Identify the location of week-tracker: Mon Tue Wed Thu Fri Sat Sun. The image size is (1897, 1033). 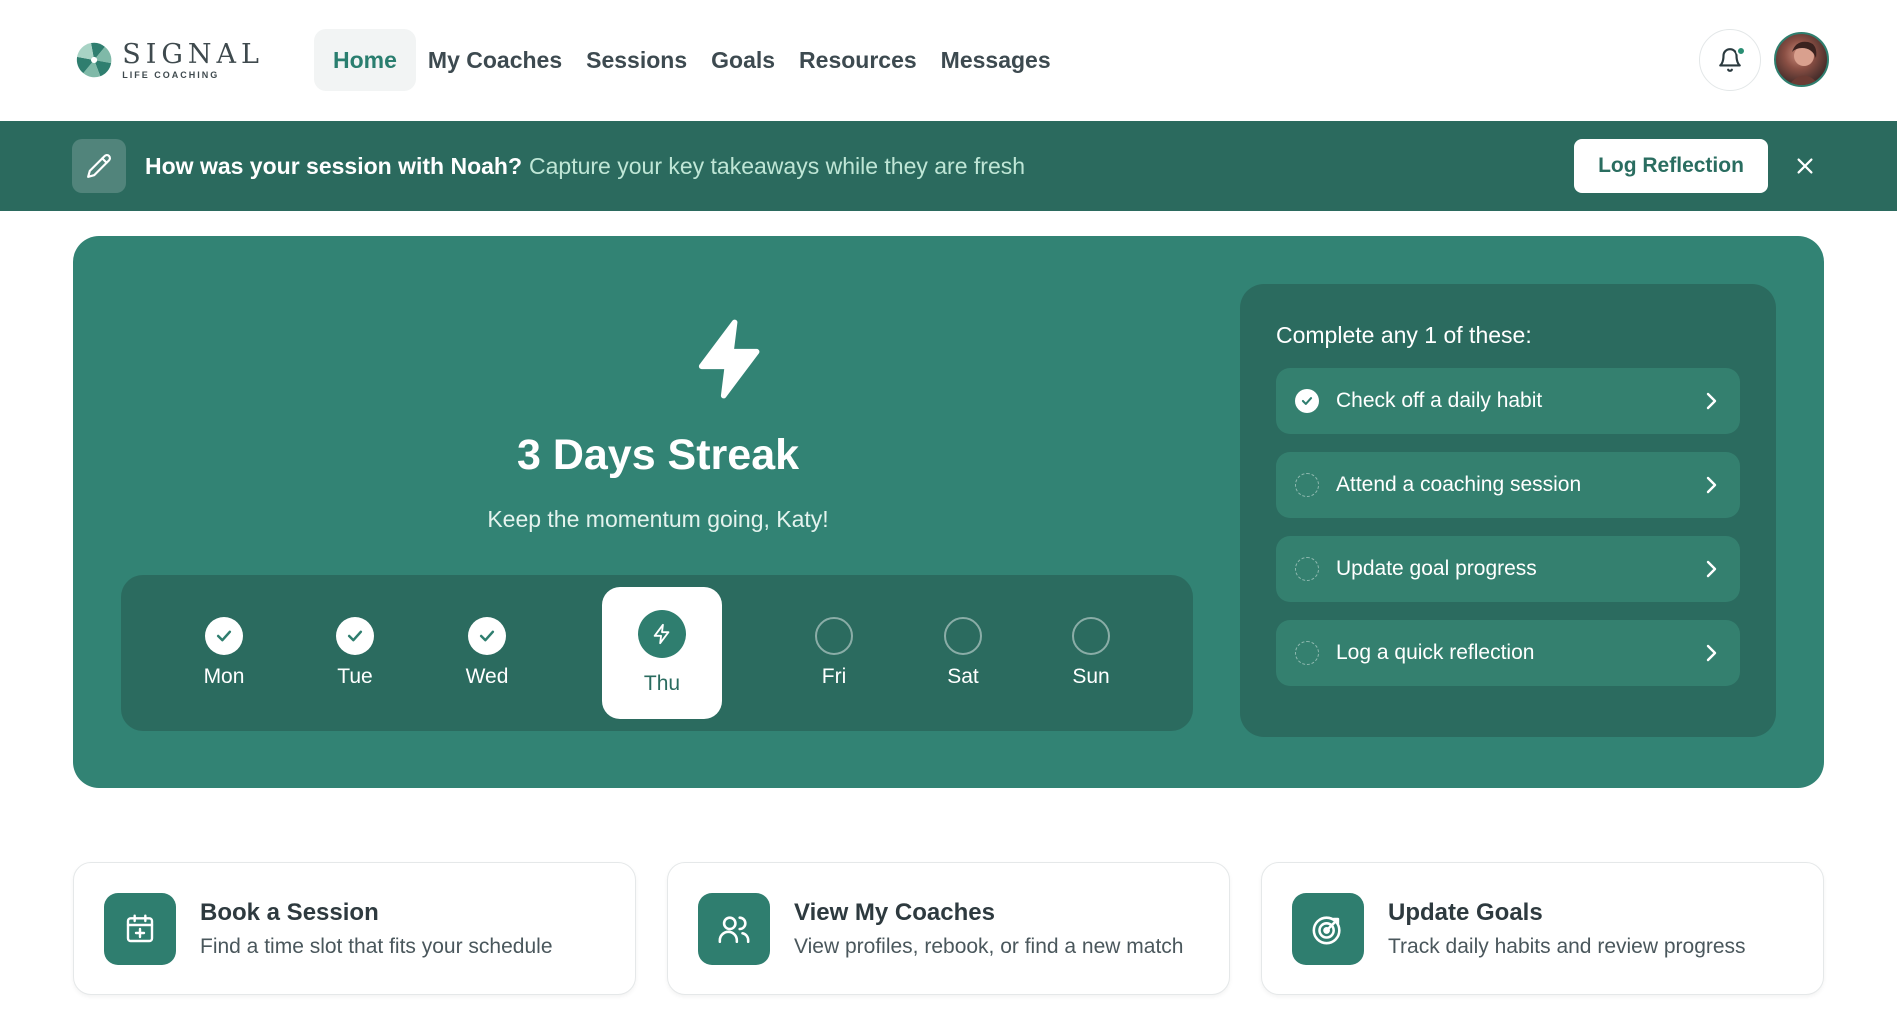
(657, 653).